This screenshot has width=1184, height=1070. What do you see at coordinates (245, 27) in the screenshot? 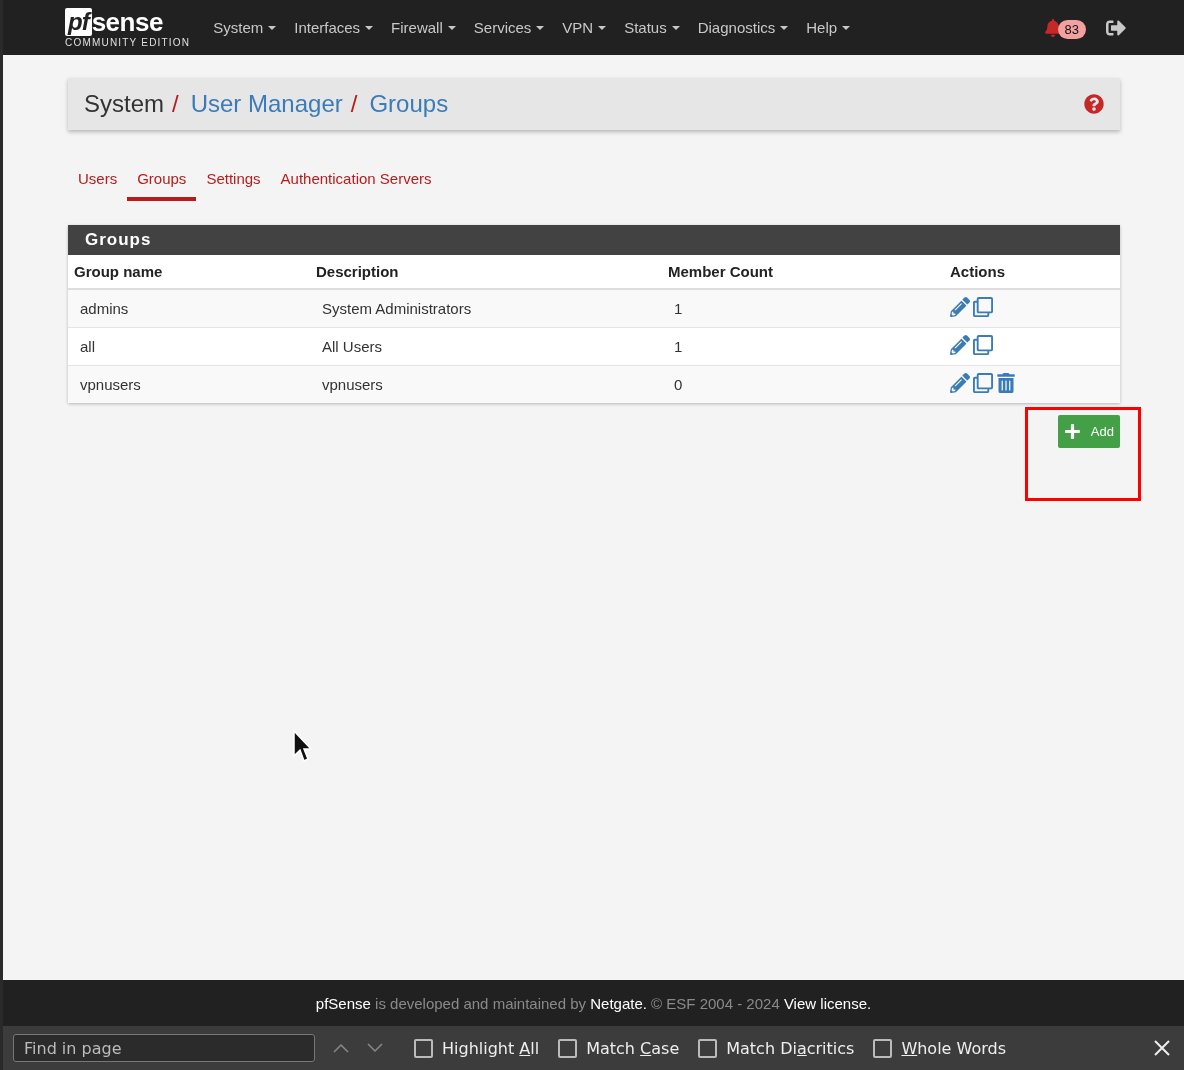
I see `nav-menu: System` at bounding box center [245, 27].